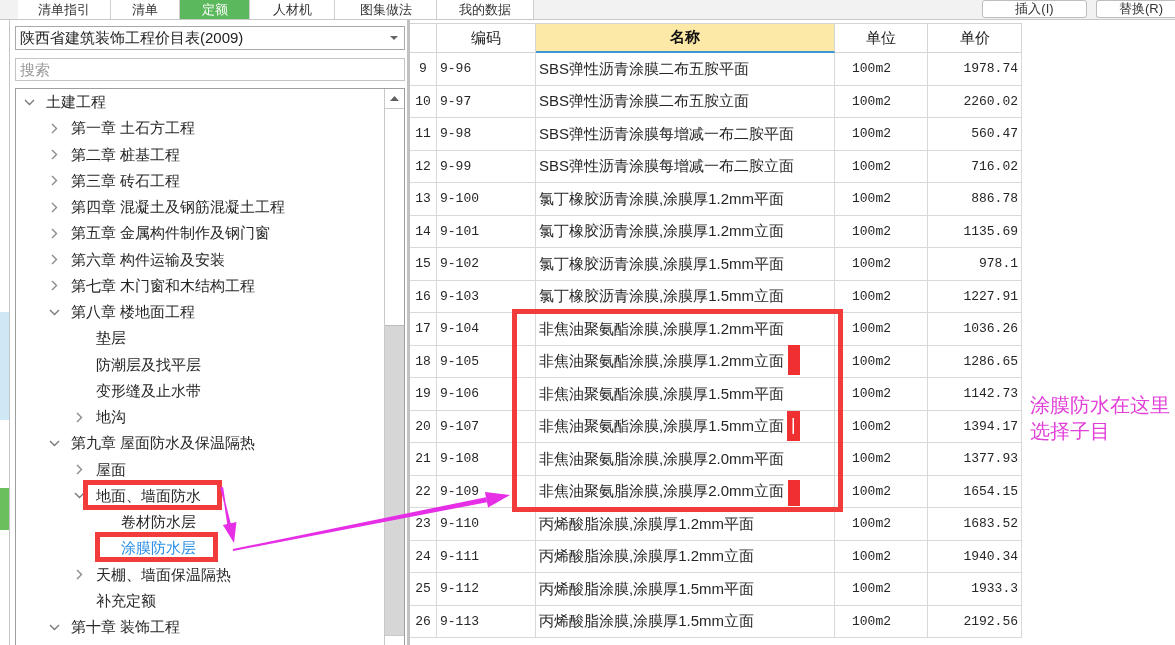 The width and height of the screenshot is (1175, 645). I want to click on price-cell: 1394.17, so click(975, 426).